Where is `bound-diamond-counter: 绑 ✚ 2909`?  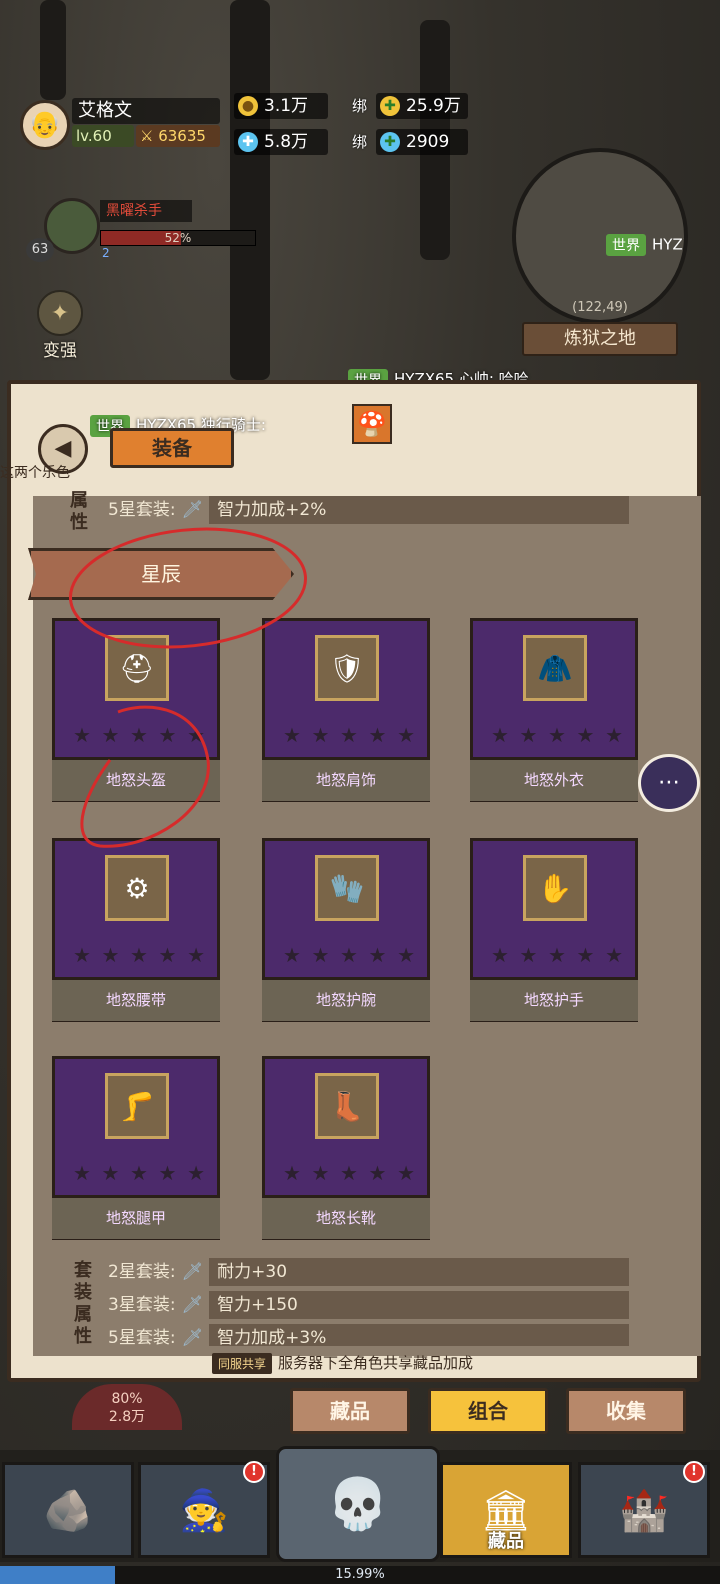
bound-diamond-counter: 绑 ✚ 2909 is located at coordinates (410, 142).